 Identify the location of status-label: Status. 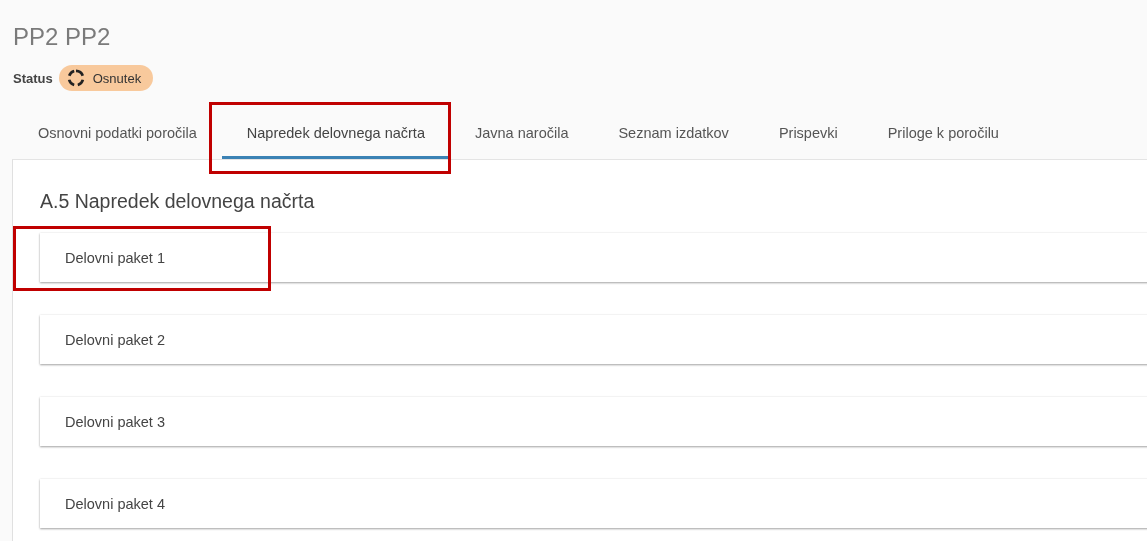
(33, 78).